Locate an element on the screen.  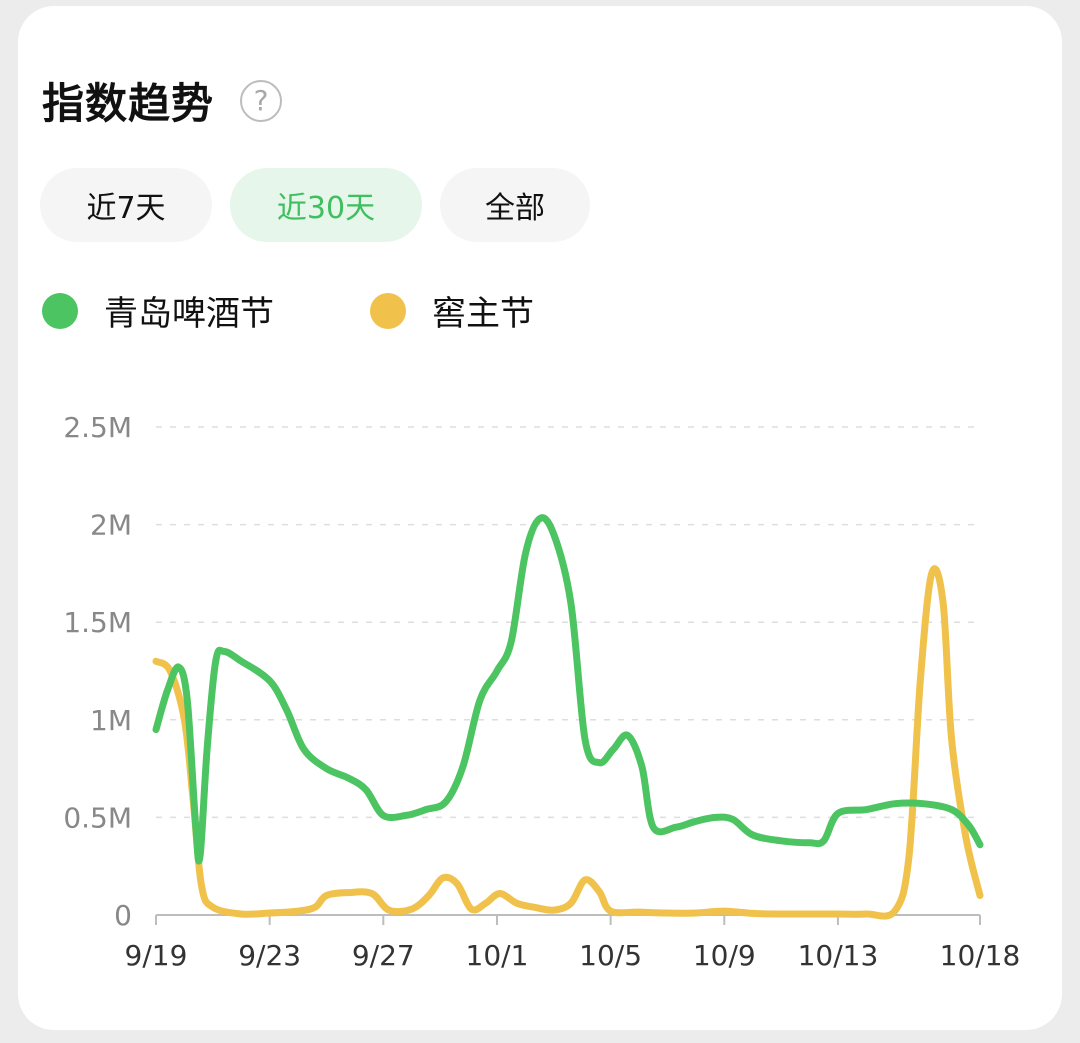
x-tick-label: 9/23 is located at coordinates (269, 955).